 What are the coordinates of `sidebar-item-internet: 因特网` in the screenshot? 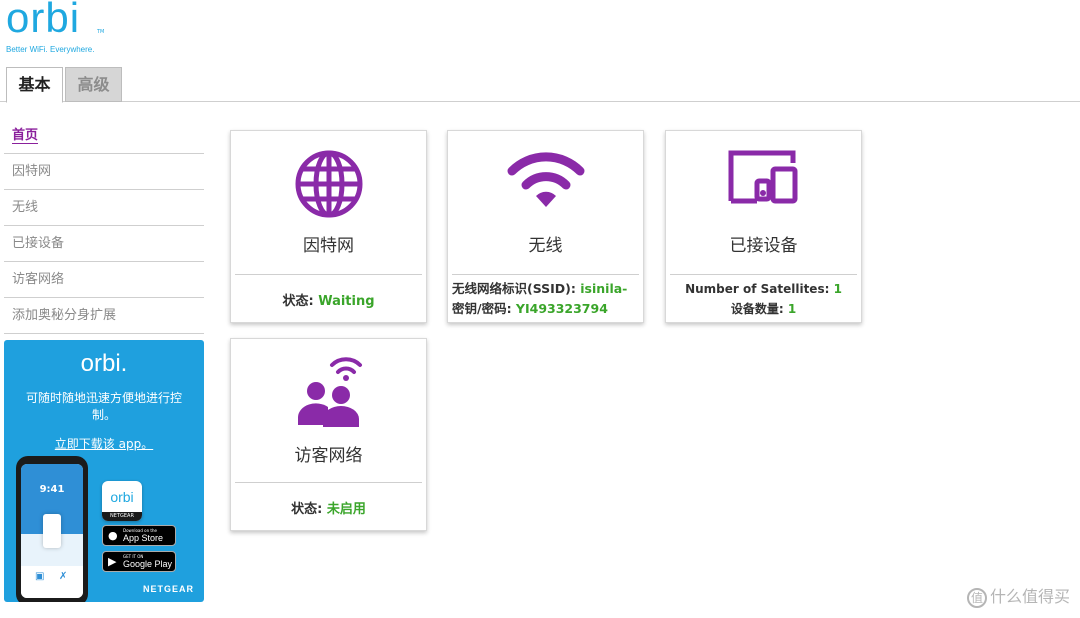 It's located at (104, 172).